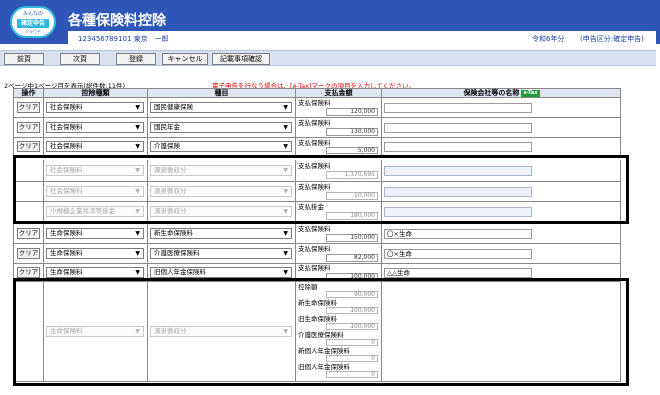 The image size is (660, 395). Describe the element at coordinates (612, 39) in the screenshot. I see `filing-category: (申告区分:確定申告)` at that location.